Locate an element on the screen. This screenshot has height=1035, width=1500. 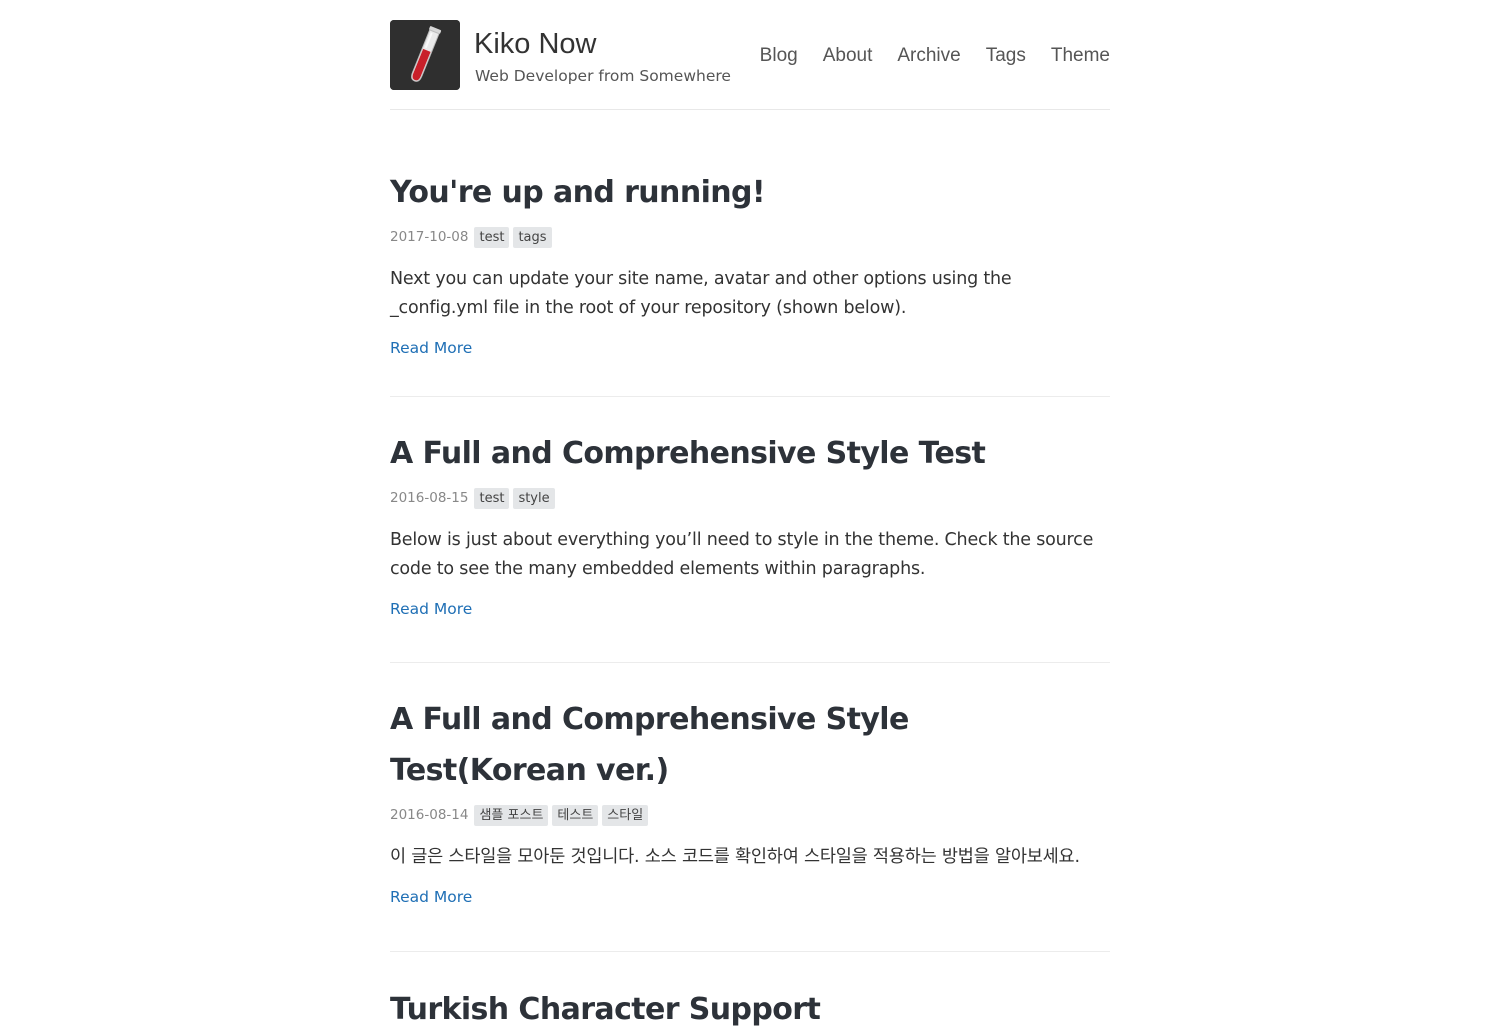
site-avatar is located at coordinates (425, 55).